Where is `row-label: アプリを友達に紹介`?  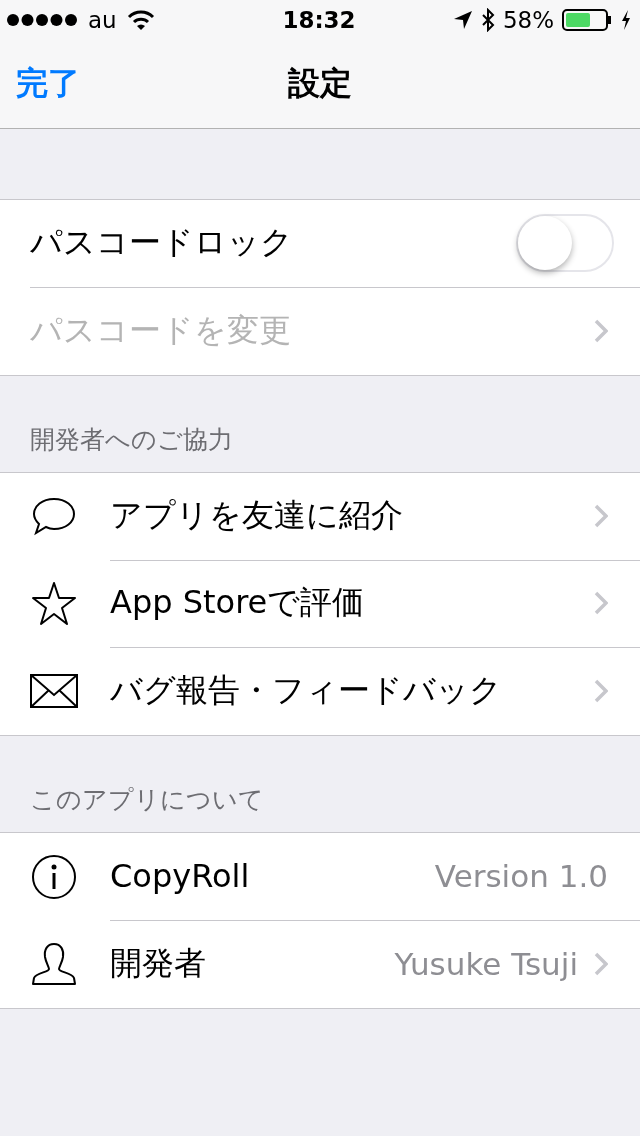
row-label: アプリを友達に紹介 is located at coordinates (257, 515).